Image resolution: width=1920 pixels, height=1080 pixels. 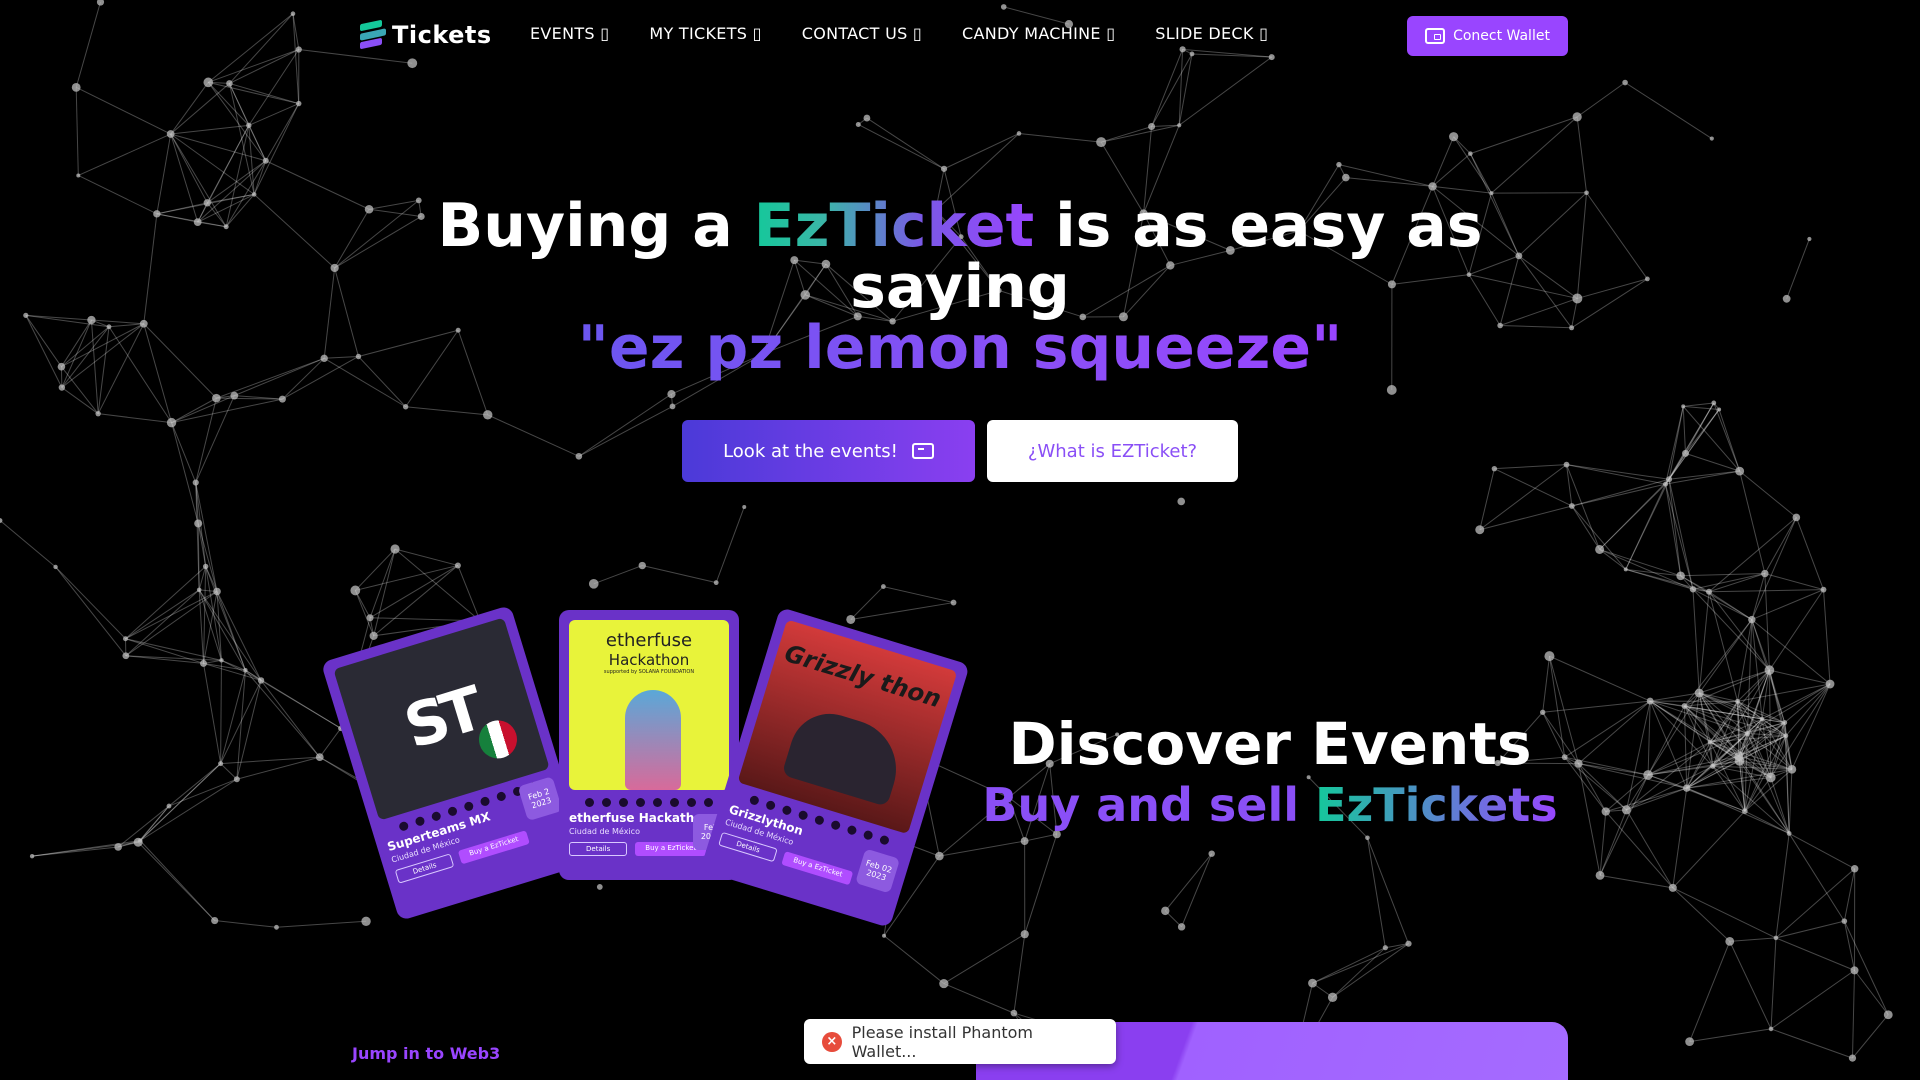 What do you see at coordinates (649, 640) in the screenshot?
I see `etherfuse-art-title: etherfuse` at bounding box center [649, 640].